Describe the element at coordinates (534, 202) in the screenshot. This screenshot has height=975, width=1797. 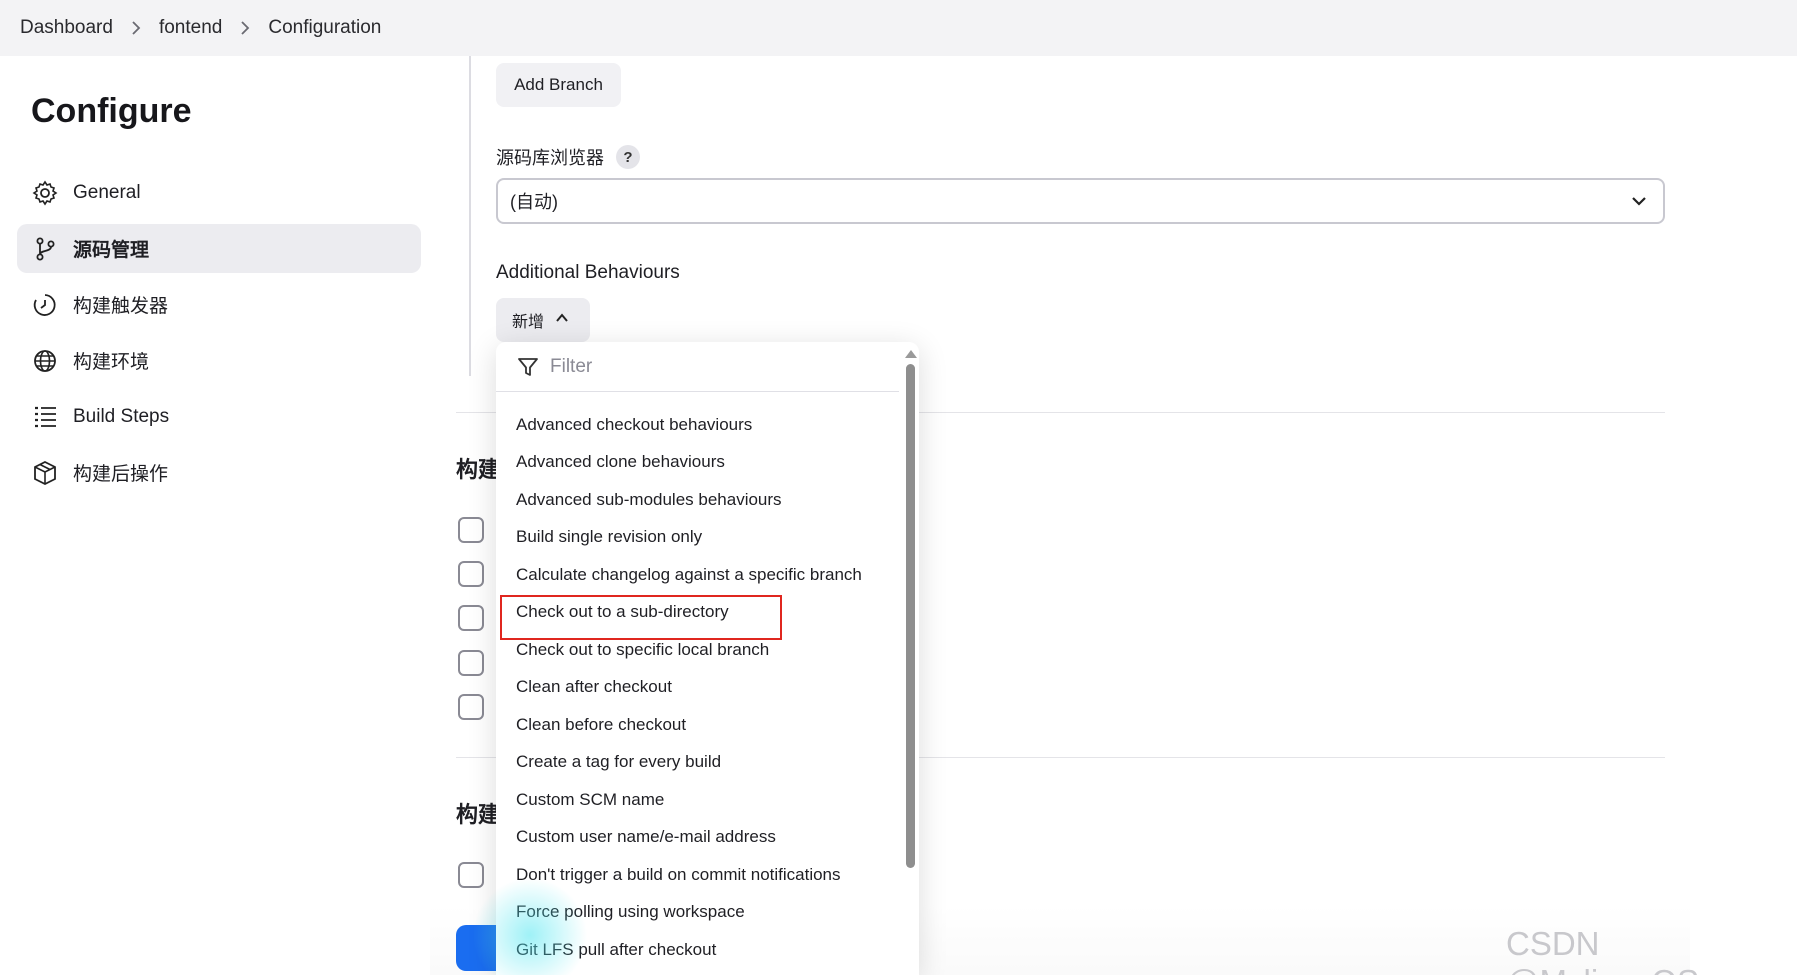
I see `repo-browser-select-value: (自动)` at that location.